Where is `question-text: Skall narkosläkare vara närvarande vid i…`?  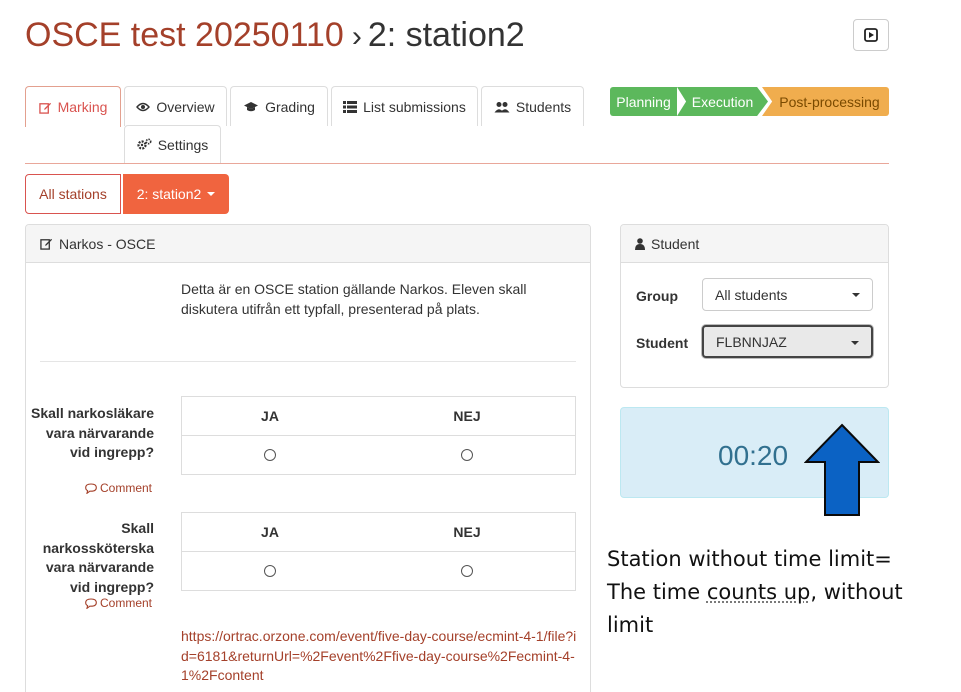
question-text: Skall narkosläkare vara närvarande vid i… is located at coordinates (89, 433).